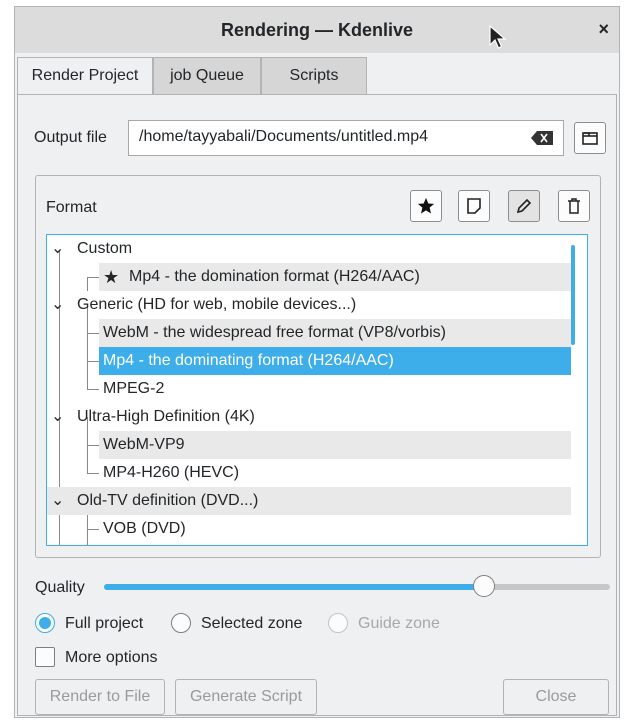 The width and height of the screenshot is (628, 721). I want to click on tree-item: MPEG-2, so click(335, 389).